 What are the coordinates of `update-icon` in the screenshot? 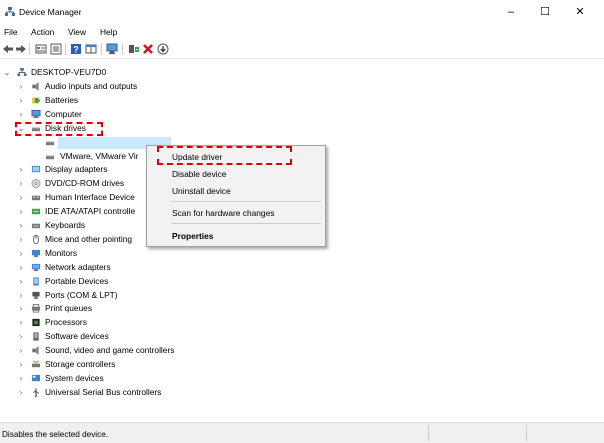 It's located at (163, 49).